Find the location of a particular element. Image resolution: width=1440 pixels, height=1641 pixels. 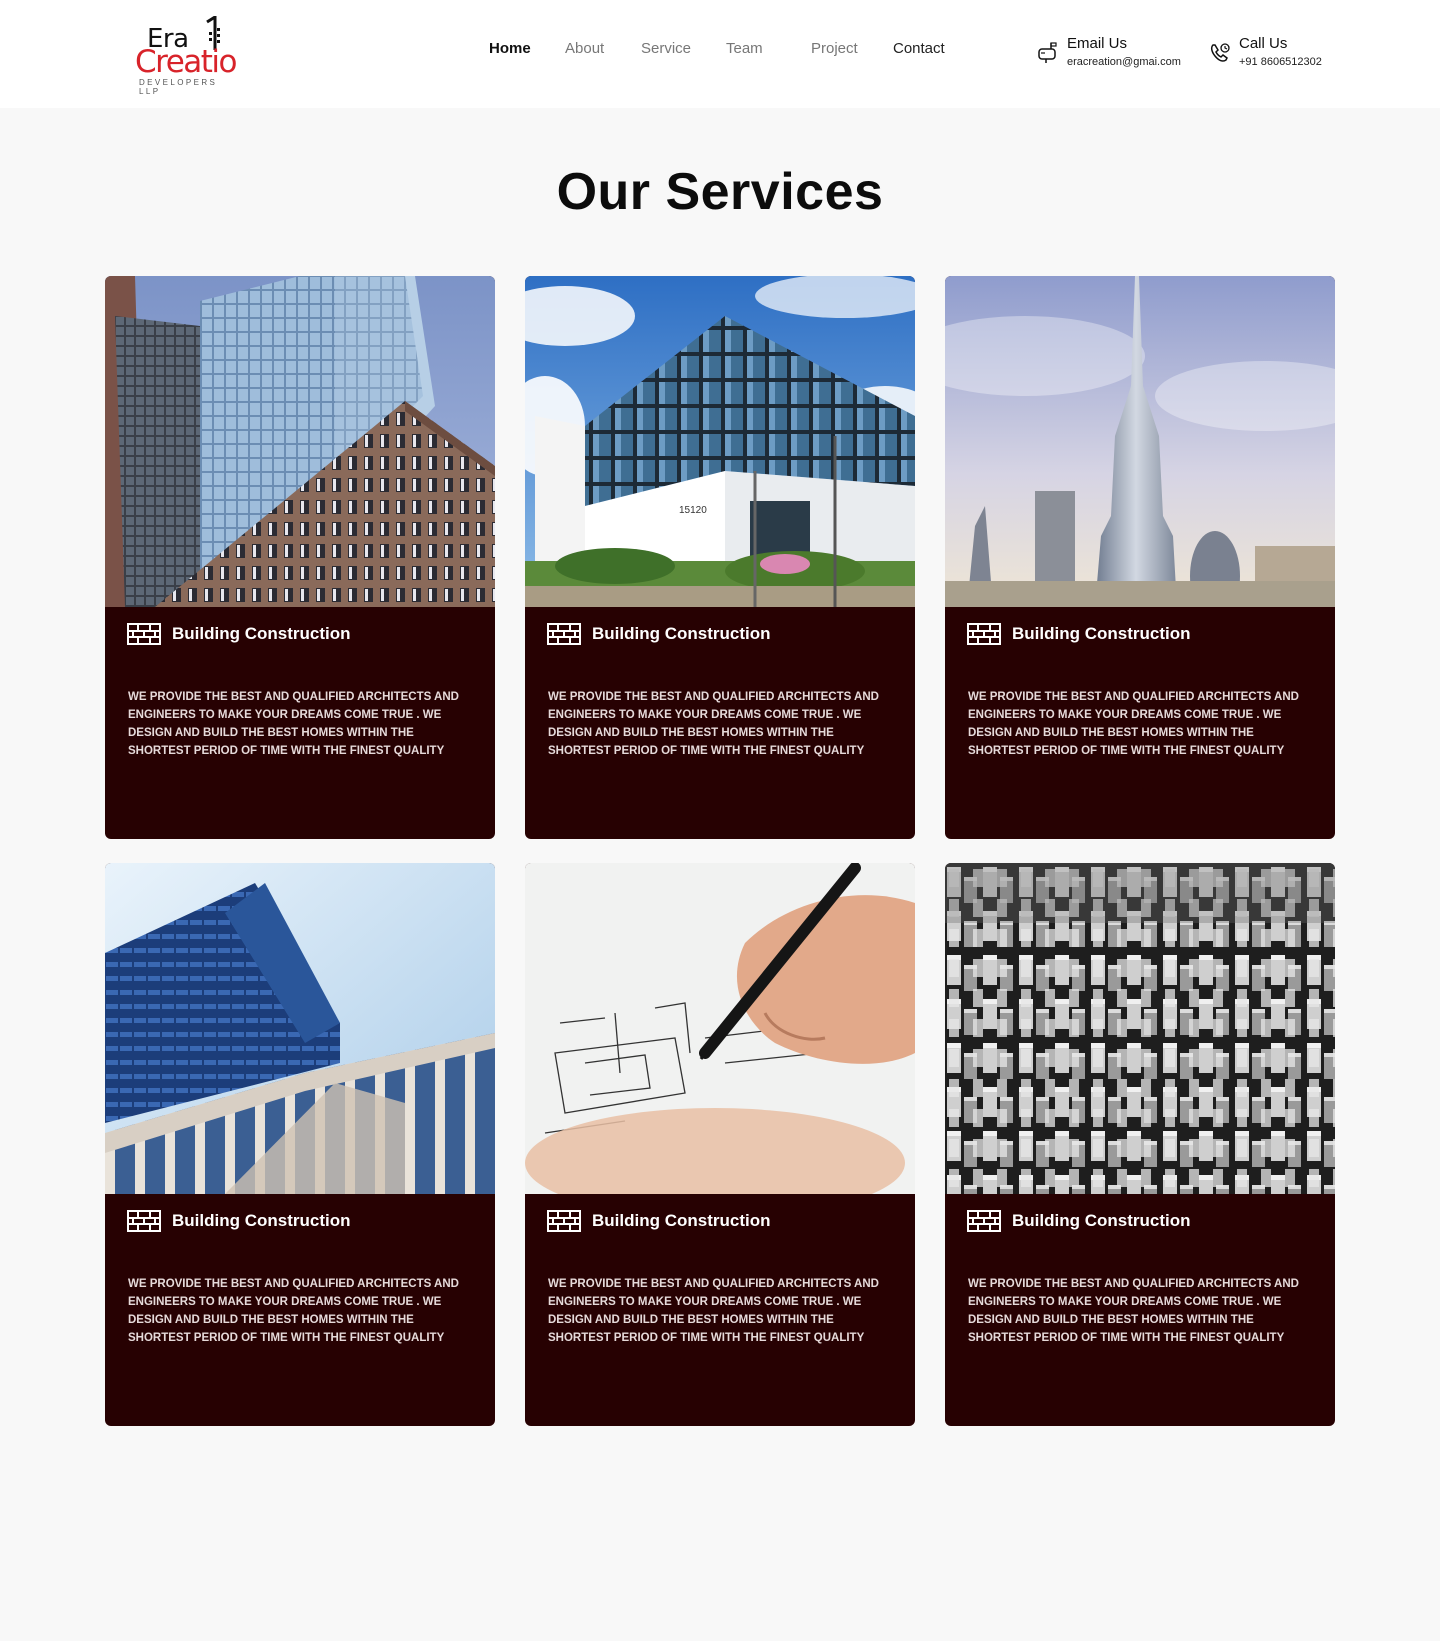

brand-line-2: Creatio is located at coordinates (186, 62).